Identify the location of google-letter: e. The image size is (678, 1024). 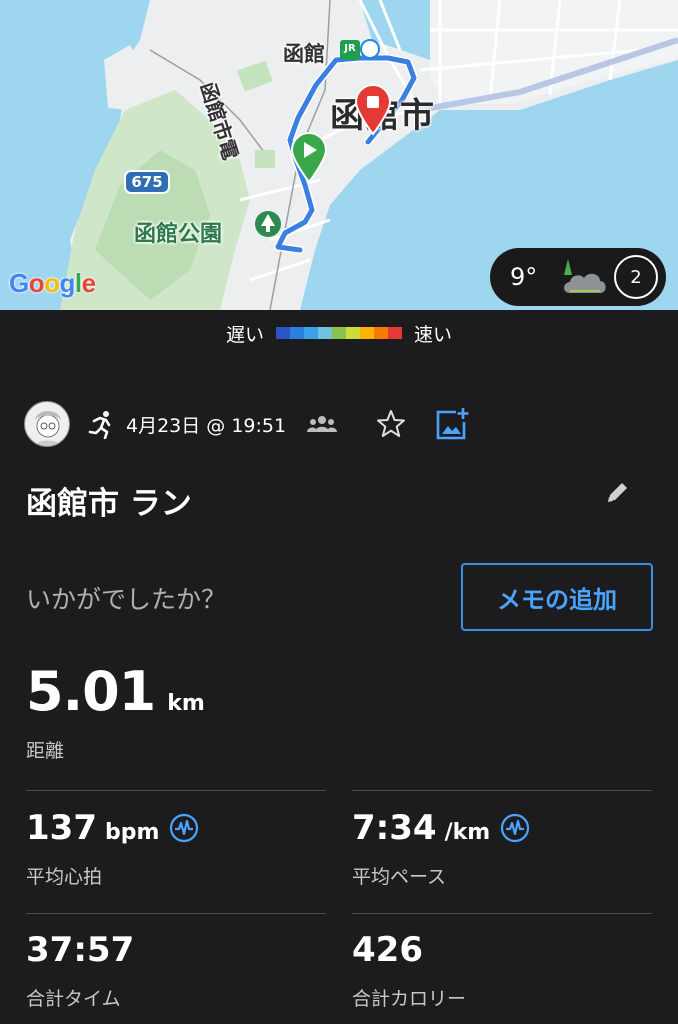
(88, 283).